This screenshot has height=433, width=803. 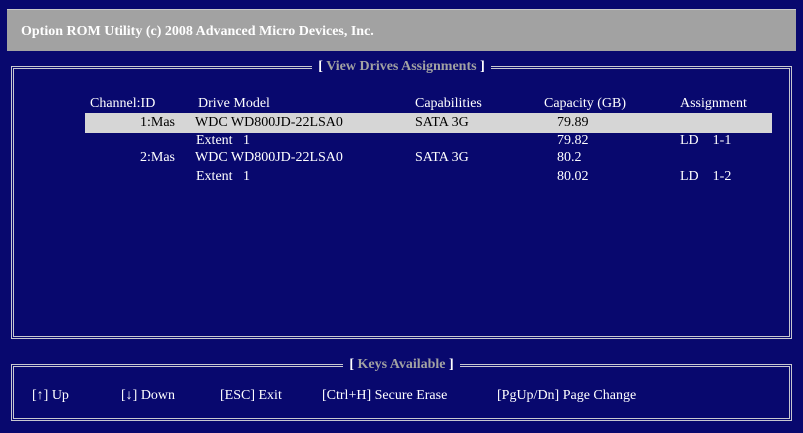 I want to click on header-assignment: Assignment, so click(x=713, y=103).